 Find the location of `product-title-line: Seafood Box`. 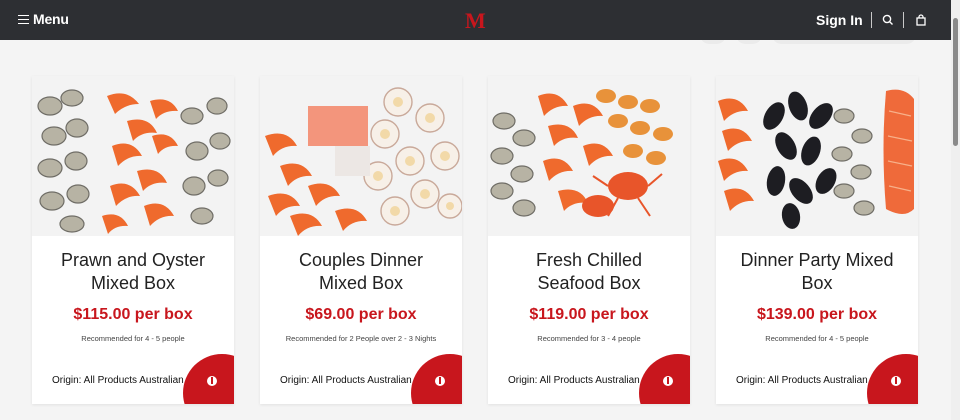

product-title-line: Seafood Box is located at coordinates (589, 283).